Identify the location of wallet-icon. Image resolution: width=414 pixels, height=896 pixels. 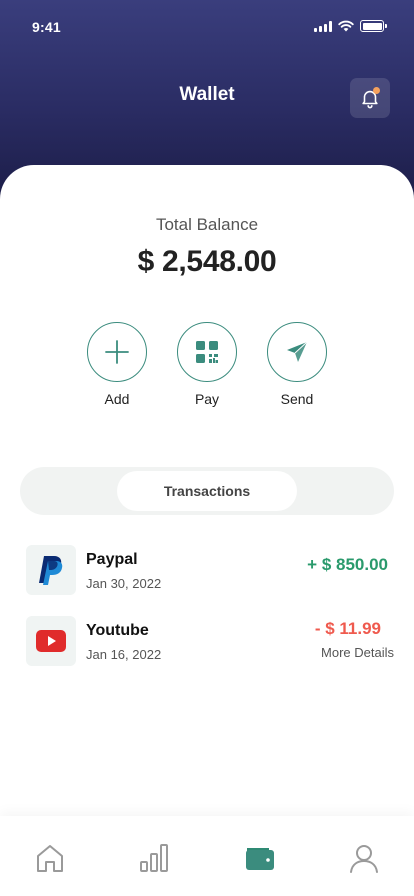
(260, 859).